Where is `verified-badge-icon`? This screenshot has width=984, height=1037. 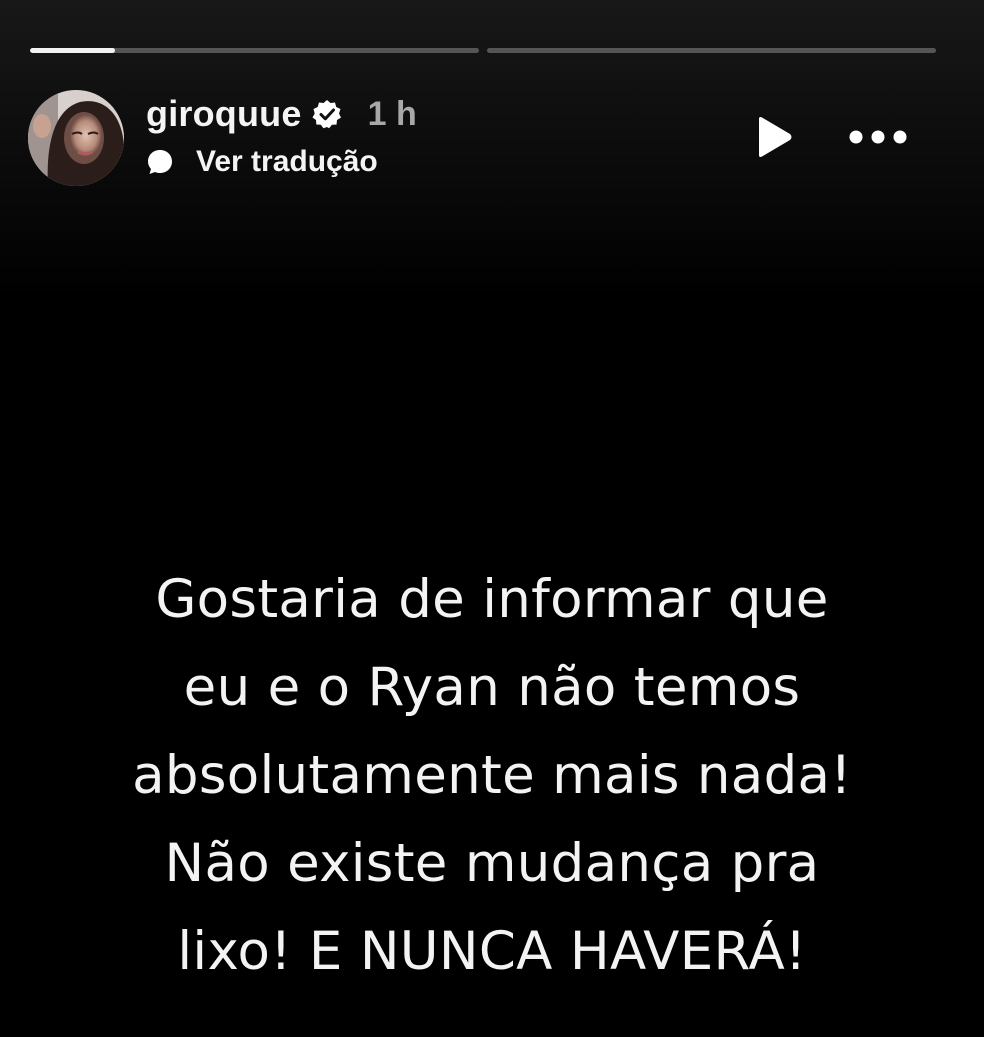 verified-badge-icon is located at coordinates (327, 114).